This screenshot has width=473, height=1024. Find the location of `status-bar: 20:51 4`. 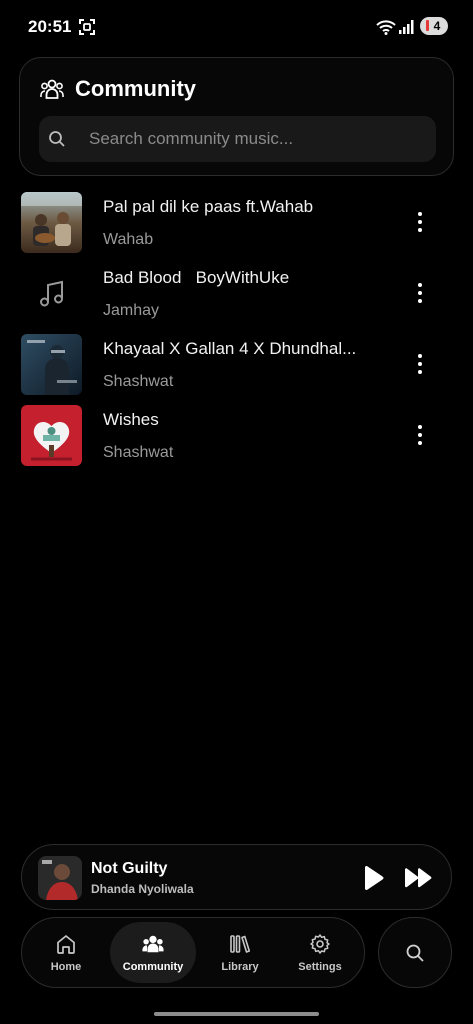

status-bar: 20:51 4 is located at coordinates (236, 28).